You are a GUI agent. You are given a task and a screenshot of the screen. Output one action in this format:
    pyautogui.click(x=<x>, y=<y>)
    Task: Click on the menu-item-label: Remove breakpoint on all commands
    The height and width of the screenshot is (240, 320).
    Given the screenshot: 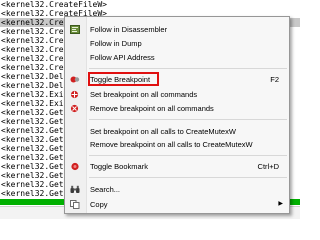 What is the action you would take?
    pyautogui.click(x=152, y=108)
    